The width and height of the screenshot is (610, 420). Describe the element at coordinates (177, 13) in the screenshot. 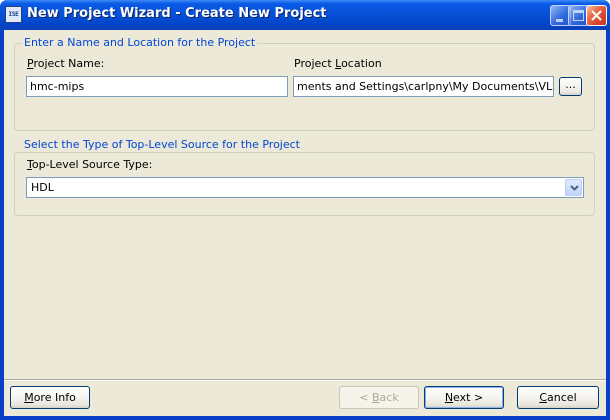

I see `window-title: New Project Wizard - Create New Project` at that location.